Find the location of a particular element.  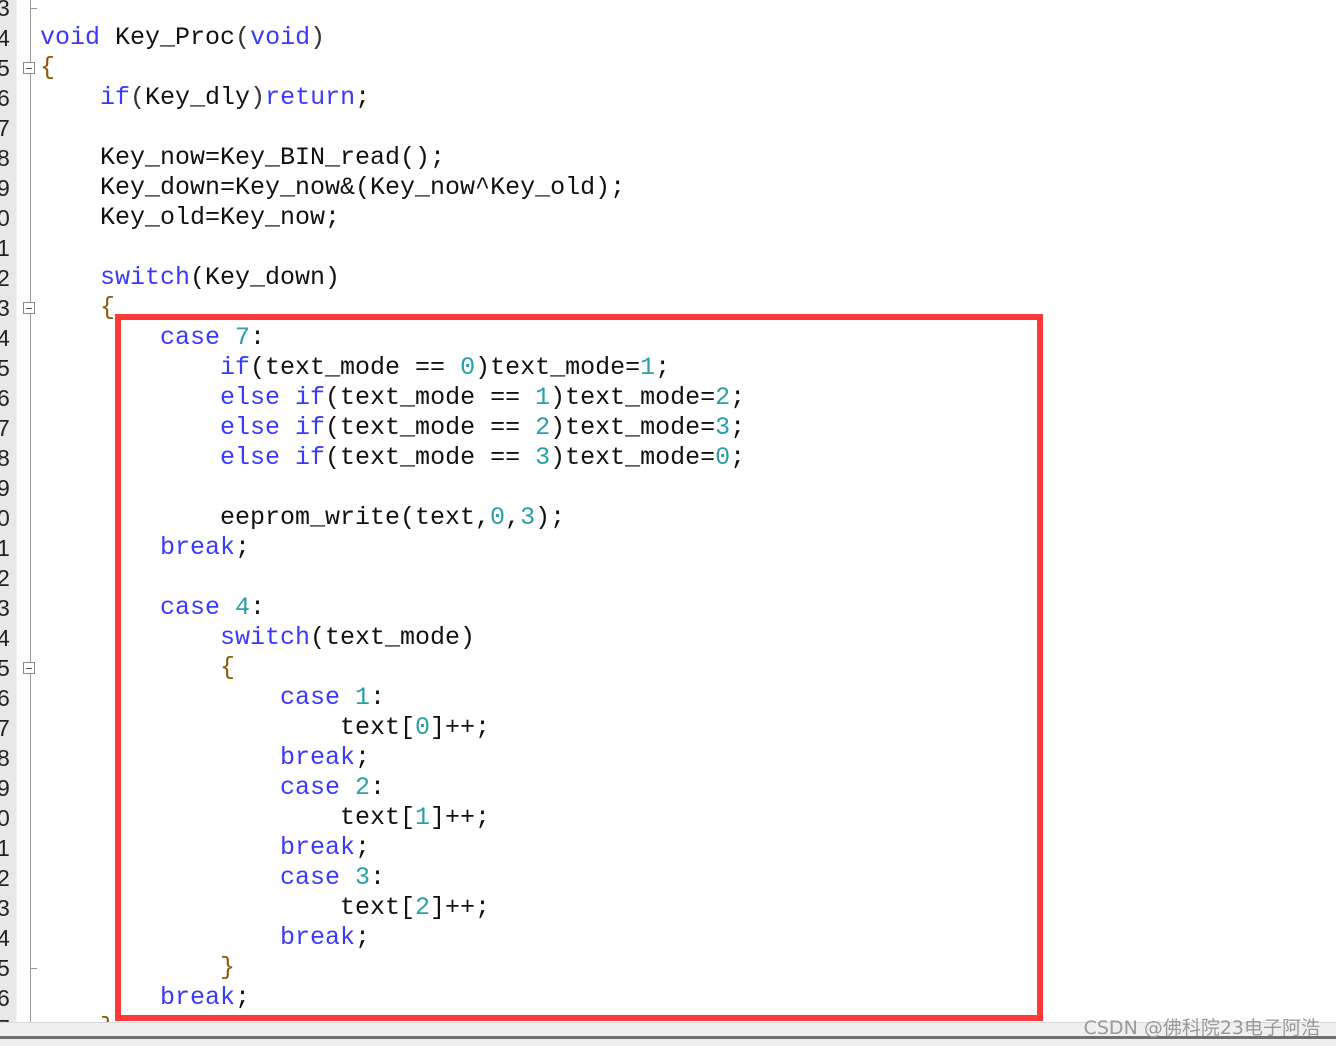

code-text: Key_now=Key_BIN_read(); is located at coordinates (272, 158).